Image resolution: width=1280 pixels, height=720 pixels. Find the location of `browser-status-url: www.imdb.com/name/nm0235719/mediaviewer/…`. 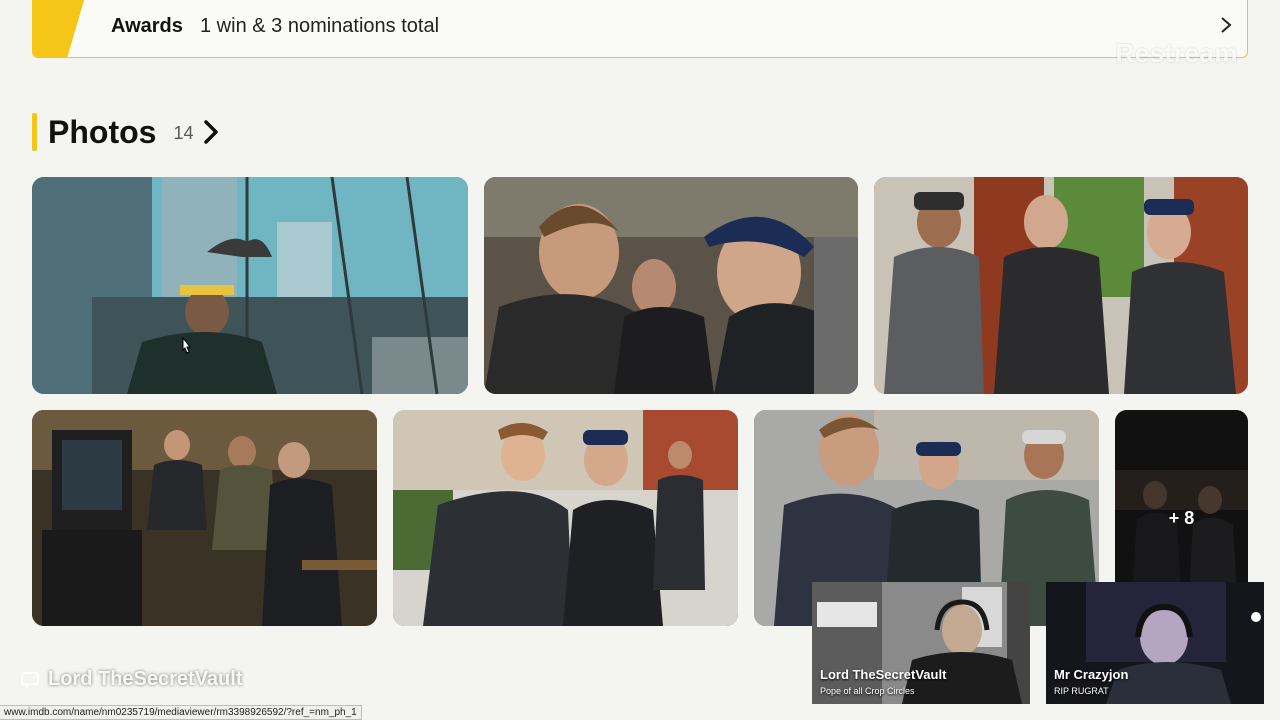

browser-status-url: www.imdb.com/name/nm0235719/mediaviewer/… is located at coordinates (181, 712).